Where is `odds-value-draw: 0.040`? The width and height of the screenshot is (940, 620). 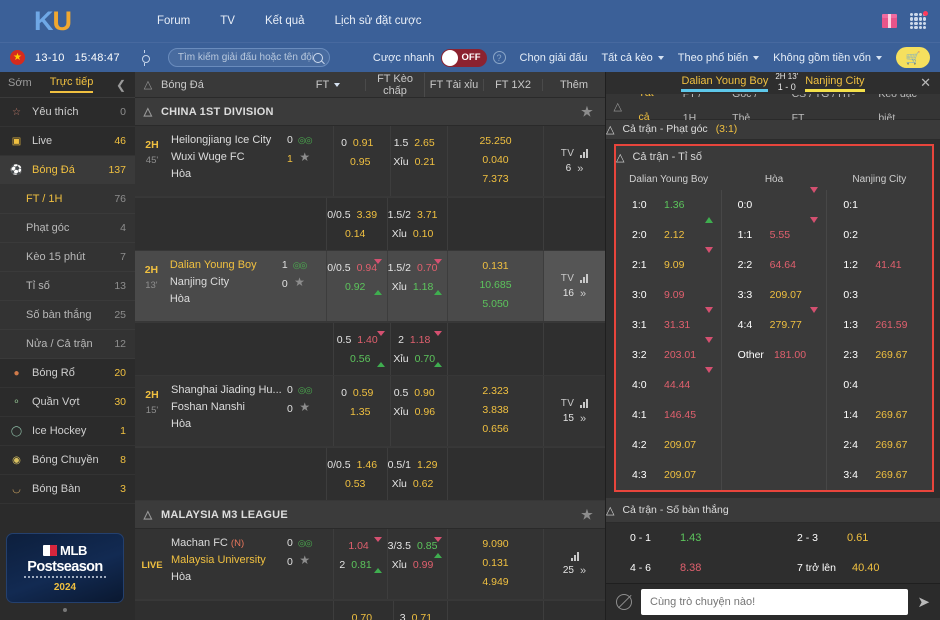
odds-value-draw: 0.040 is located at coordinates (495, 162).